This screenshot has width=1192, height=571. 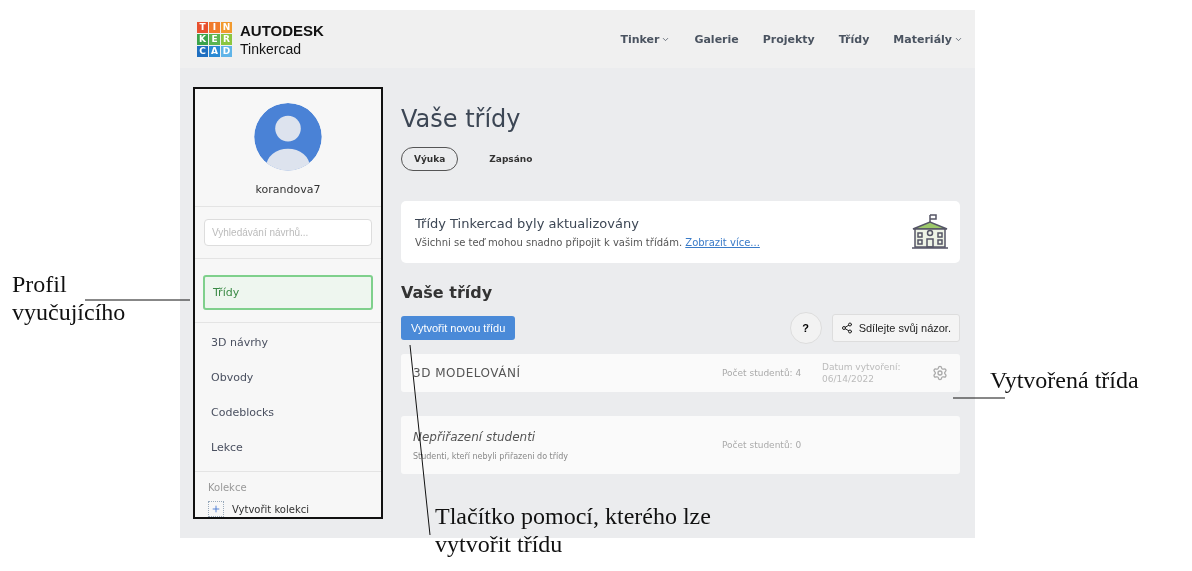 I want to click on nav-link: Galerie, so click(x=716, y=39).